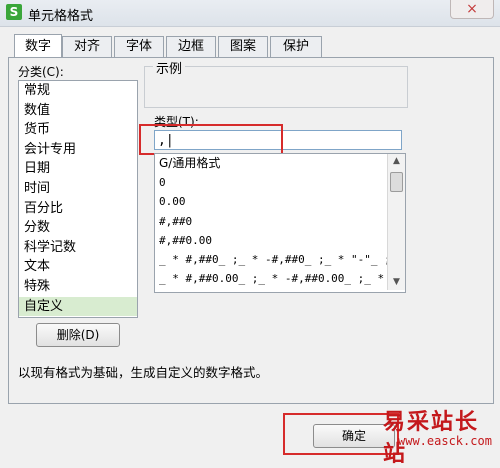 This screenshot has width=500, height=468. What do you see at coordinates (78, 91) in the screenshot?
I see `category-item-general: 常规` at bounding box center [78, 91].